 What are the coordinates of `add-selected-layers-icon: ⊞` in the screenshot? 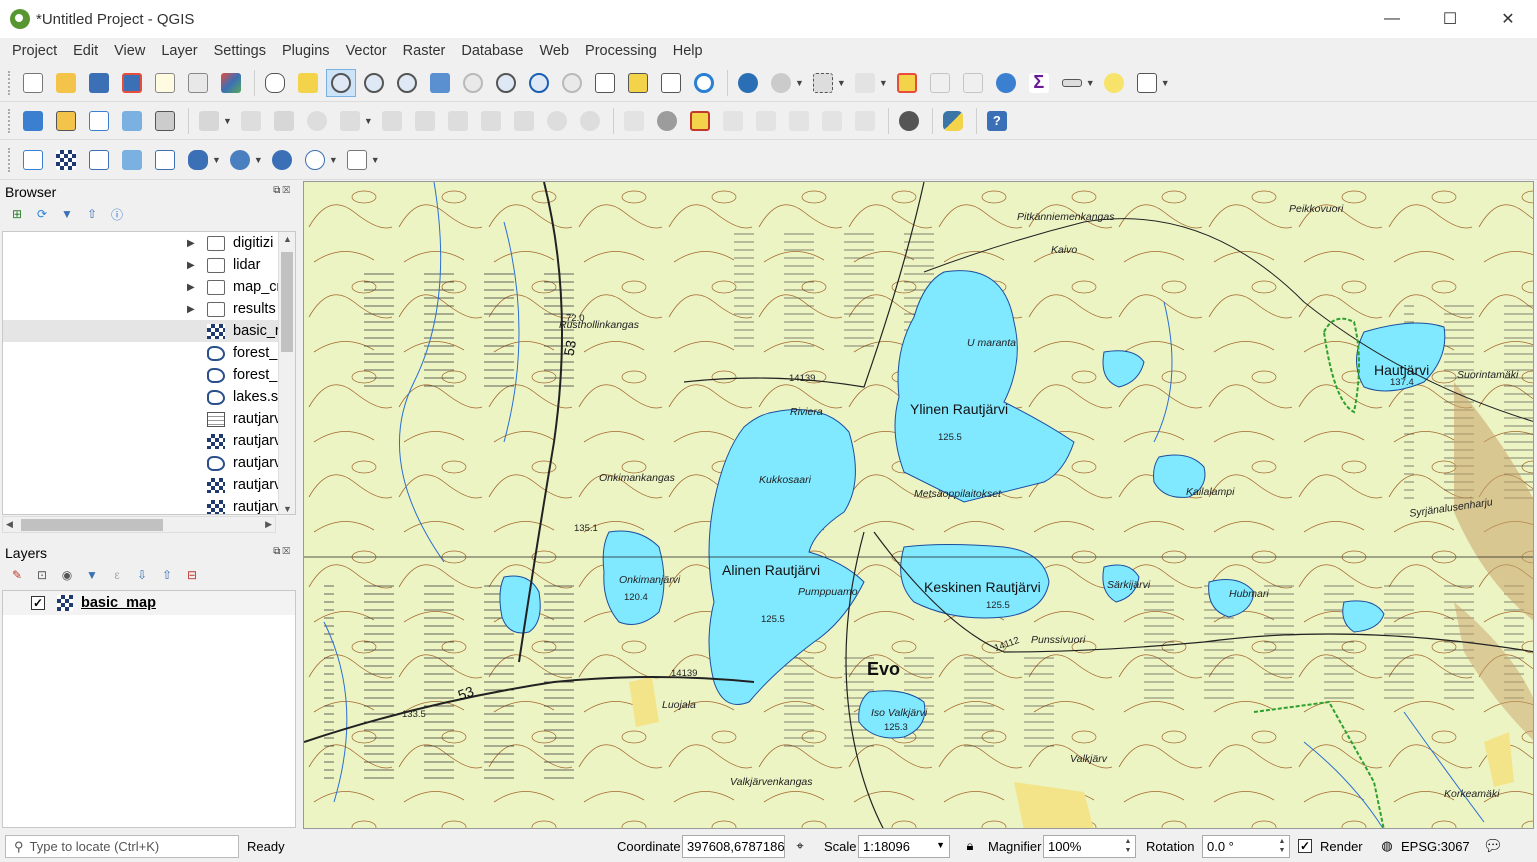 It's located at (17, 214).